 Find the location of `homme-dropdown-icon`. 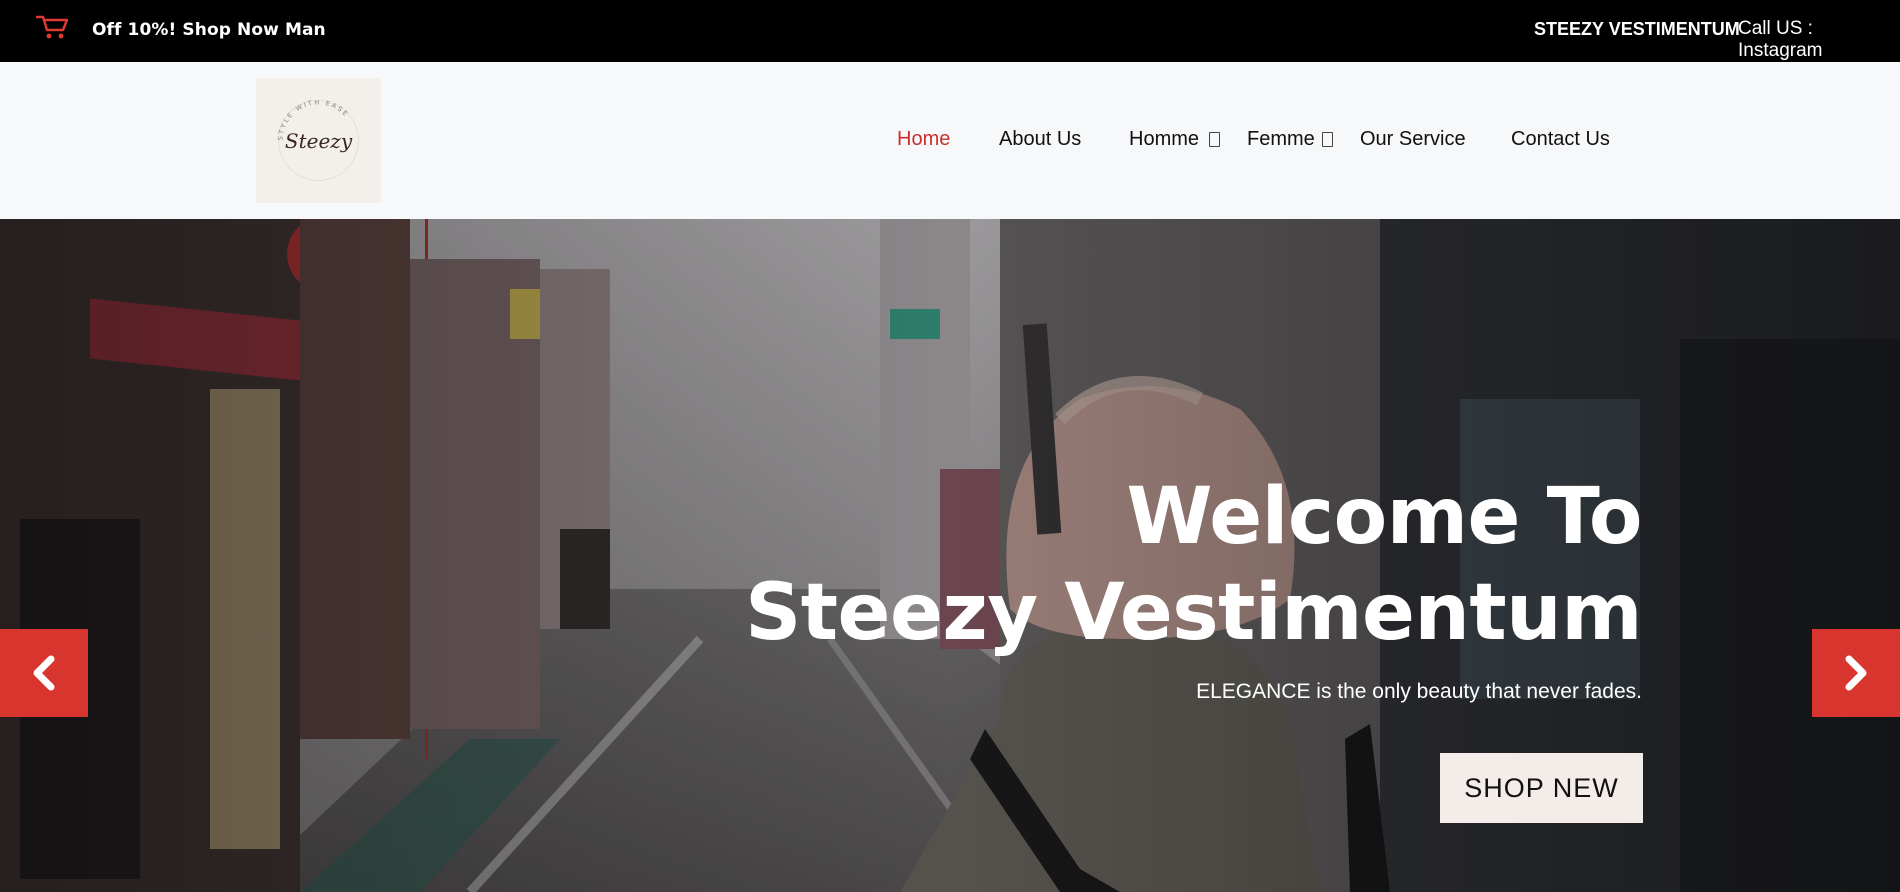

homme-dropdown-icon is located at coordinates (1214, 139).